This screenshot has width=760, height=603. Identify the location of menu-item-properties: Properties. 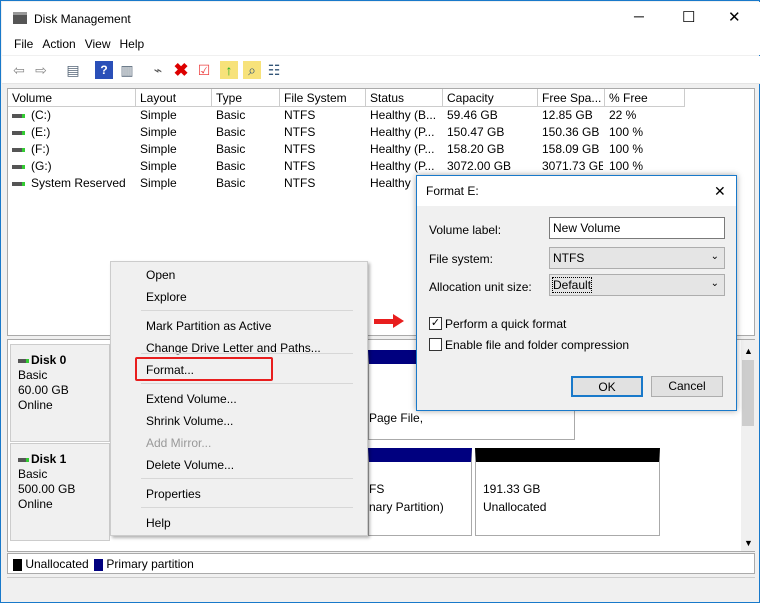
(173, 494).